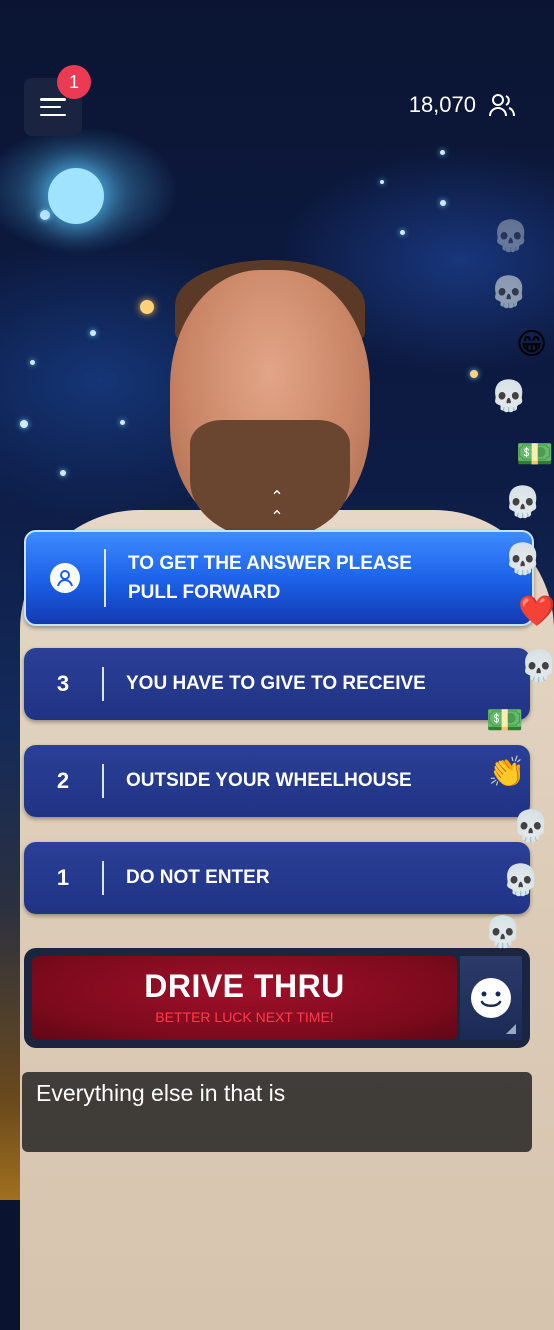  What do you see at coordinates (198, 877) in the screenshot?
I see `answer-text: DO NOT ENTER` at bounding box center [198, 877].